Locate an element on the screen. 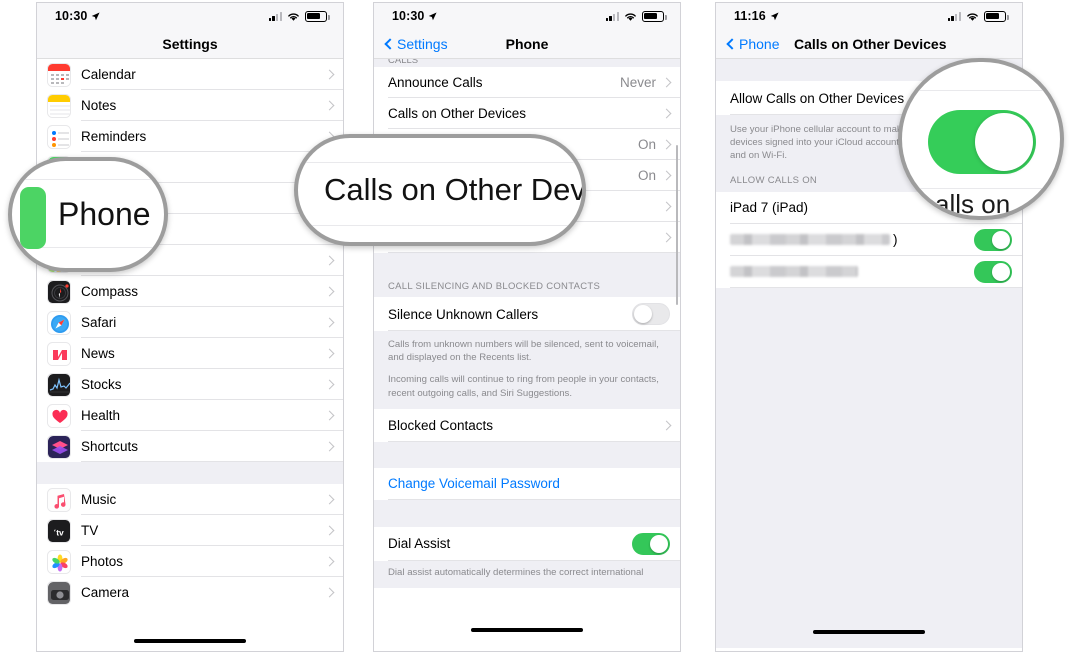 This screenshot has width=1080, height=654. safari-app-icon is located at coordinates (59, 322).